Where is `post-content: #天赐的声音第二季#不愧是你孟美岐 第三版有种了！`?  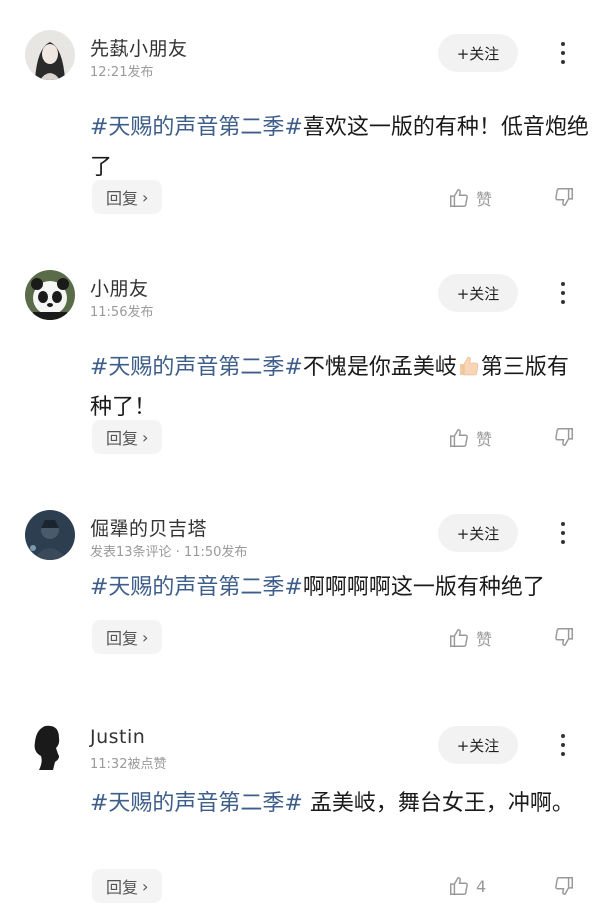 post-content: #天赐的声音第二季#不愧是你孟美岐 第三版有种了！ is located at coordinates (340, 388).